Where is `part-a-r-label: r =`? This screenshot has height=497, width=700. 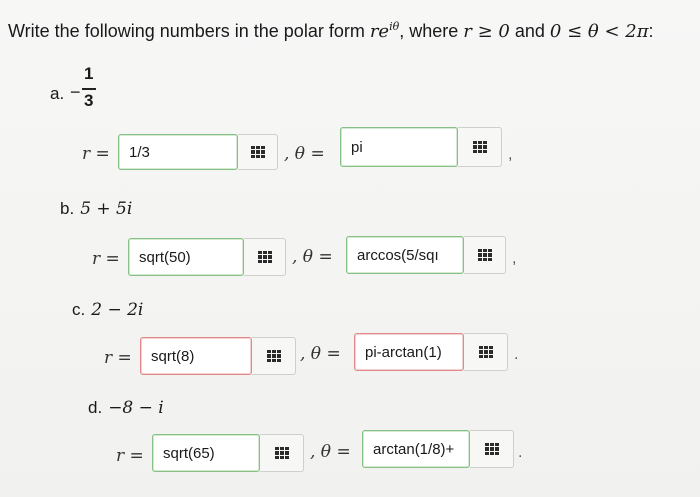 part-a-r-label: r = is located at coordinates (96, 154).